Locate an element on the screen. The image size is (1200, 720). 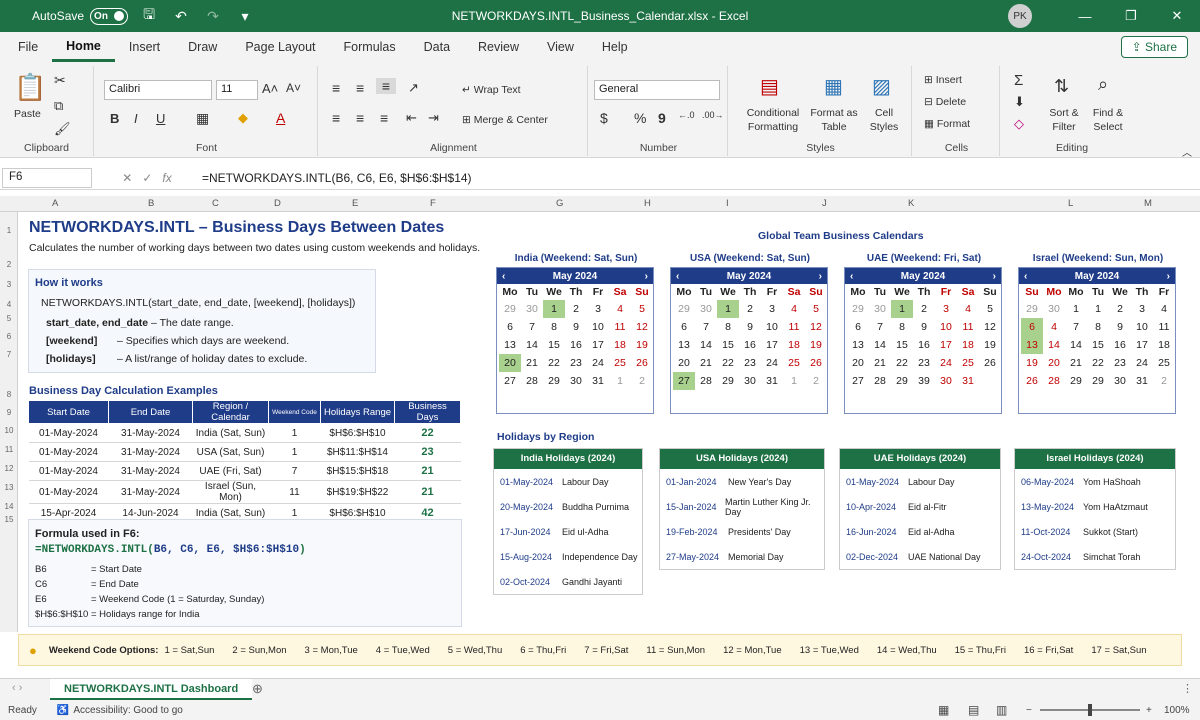
calendar-date: 17 is located at coordinates (772, 345).